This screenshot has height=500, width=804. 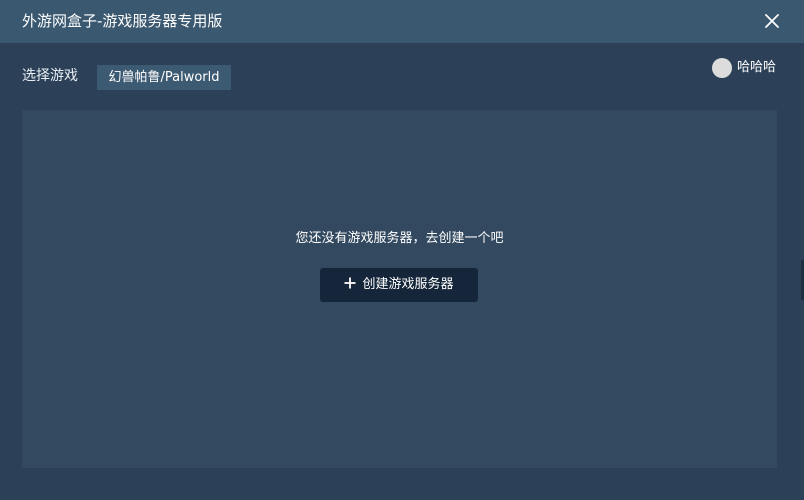 I want to click on close-button, so click(x=772, y=21).